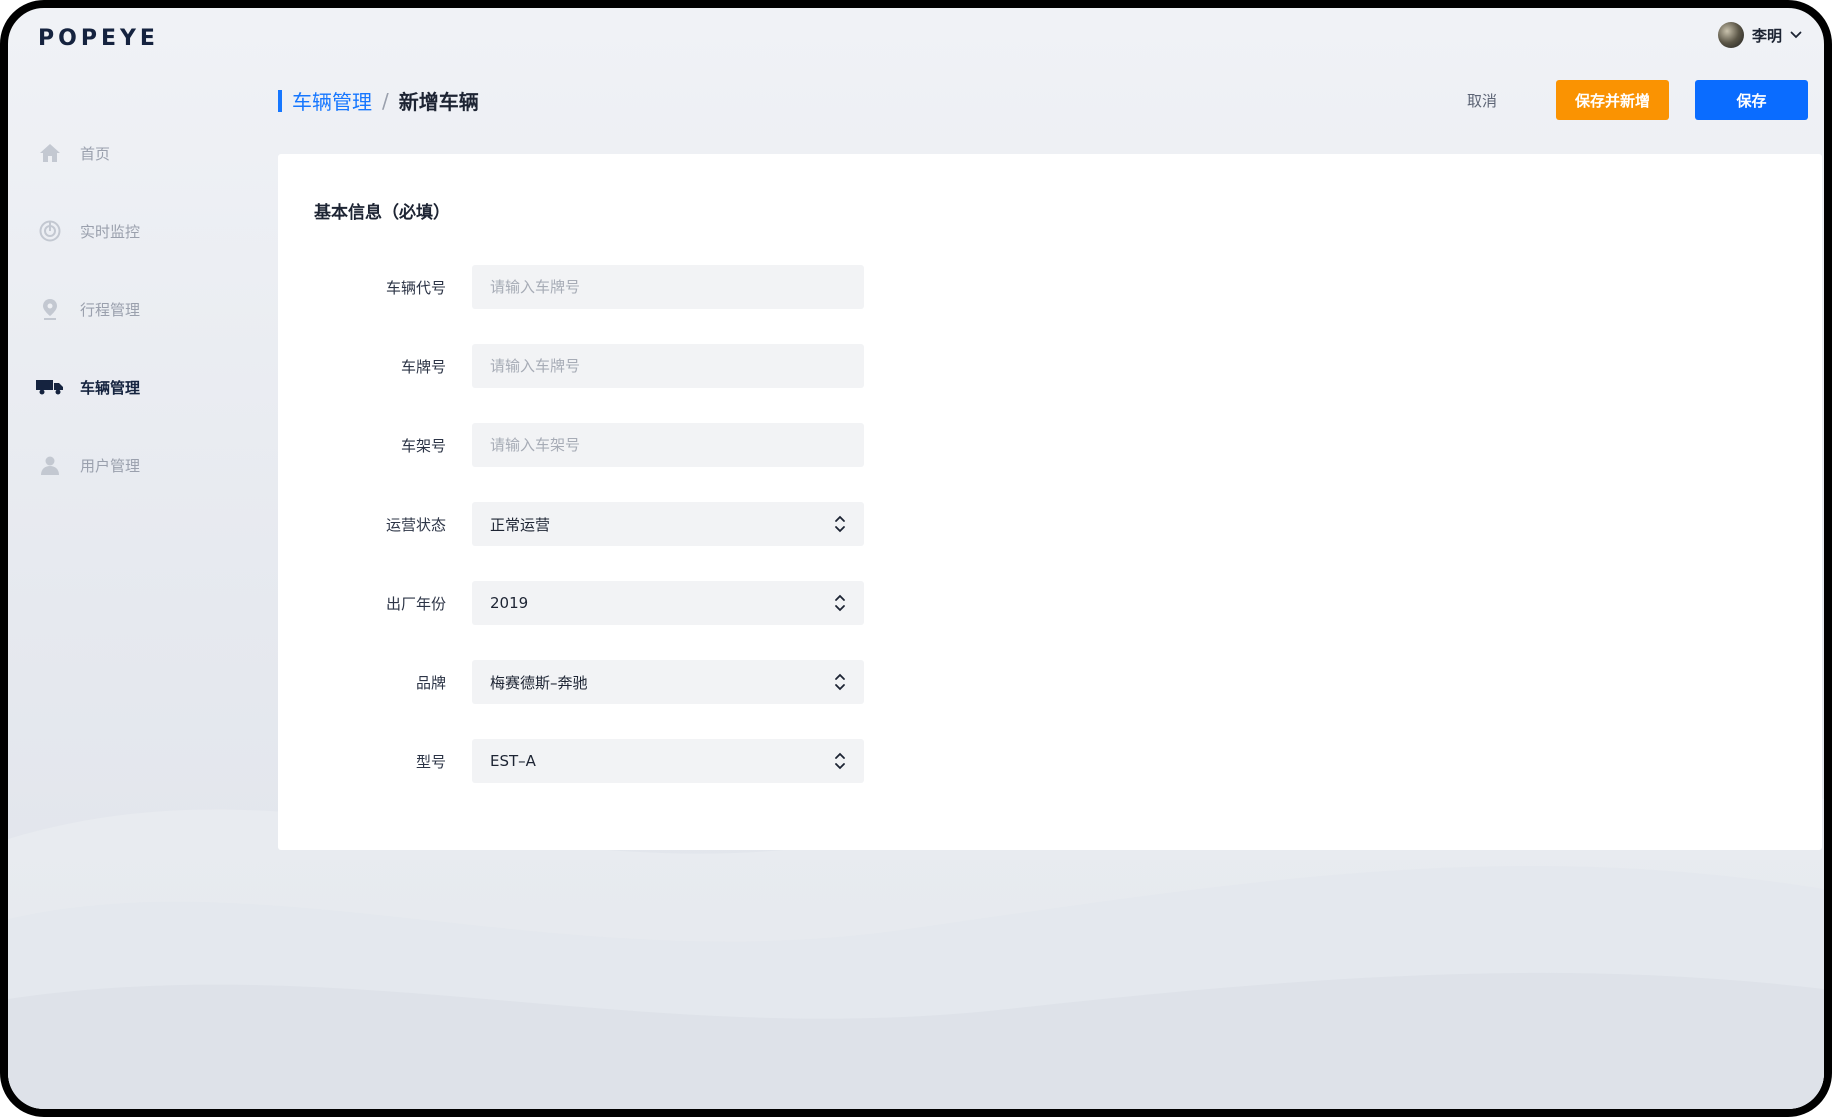 The image size is (1832, 1117). I want to click on sidebar-item-monitor: 实时监控, so click(136, 231).